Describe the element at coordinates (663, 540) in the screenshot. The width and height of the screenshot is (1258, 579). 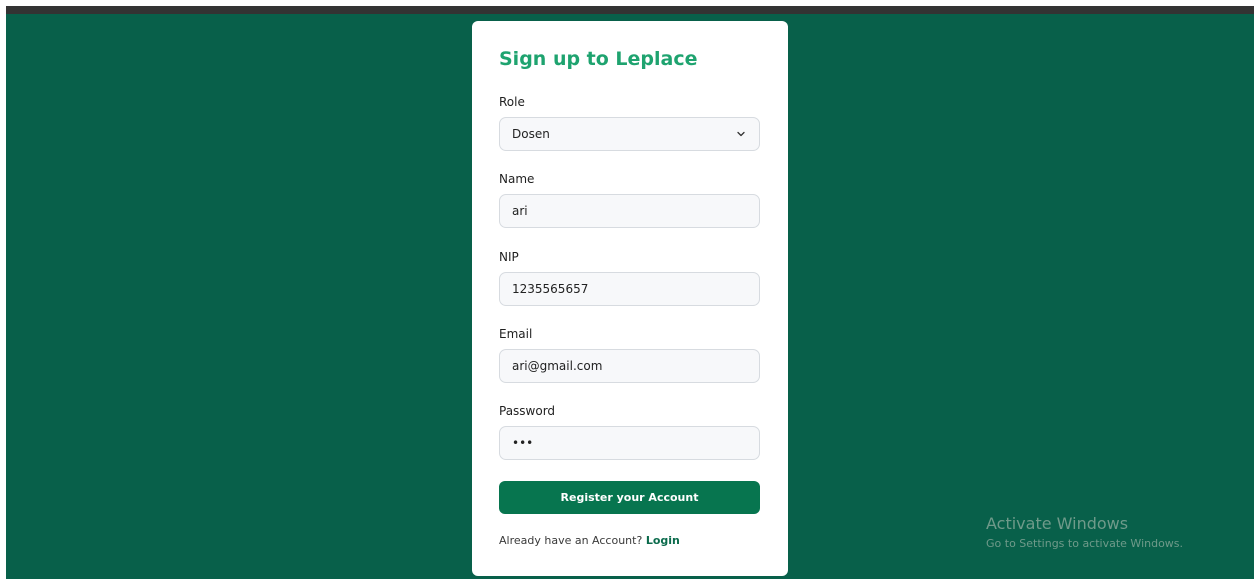
I see `login-link: Login` at that location.